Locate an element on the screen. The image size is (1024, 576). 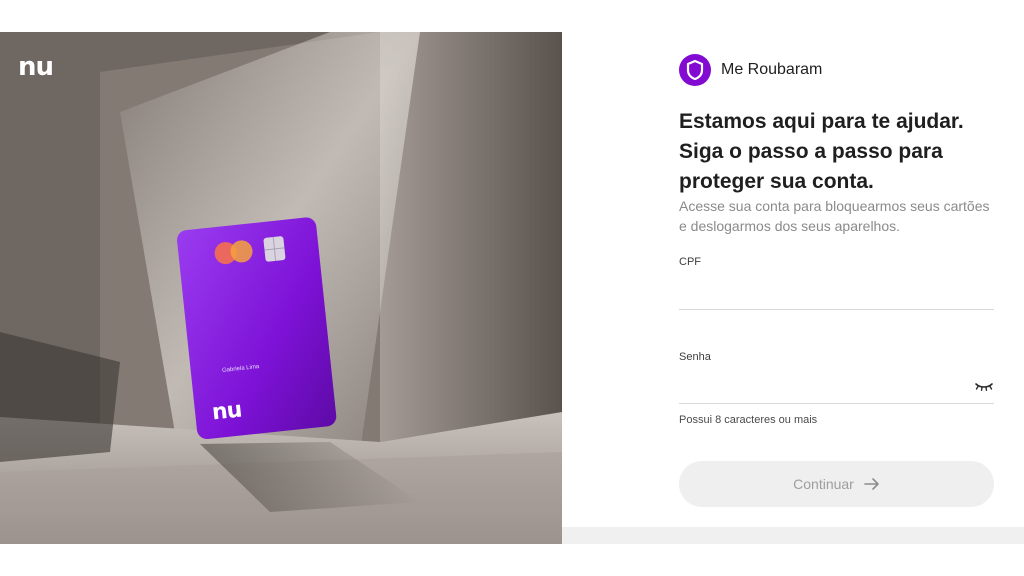
continue-label: Continuar is located at coordinates (823, 484).